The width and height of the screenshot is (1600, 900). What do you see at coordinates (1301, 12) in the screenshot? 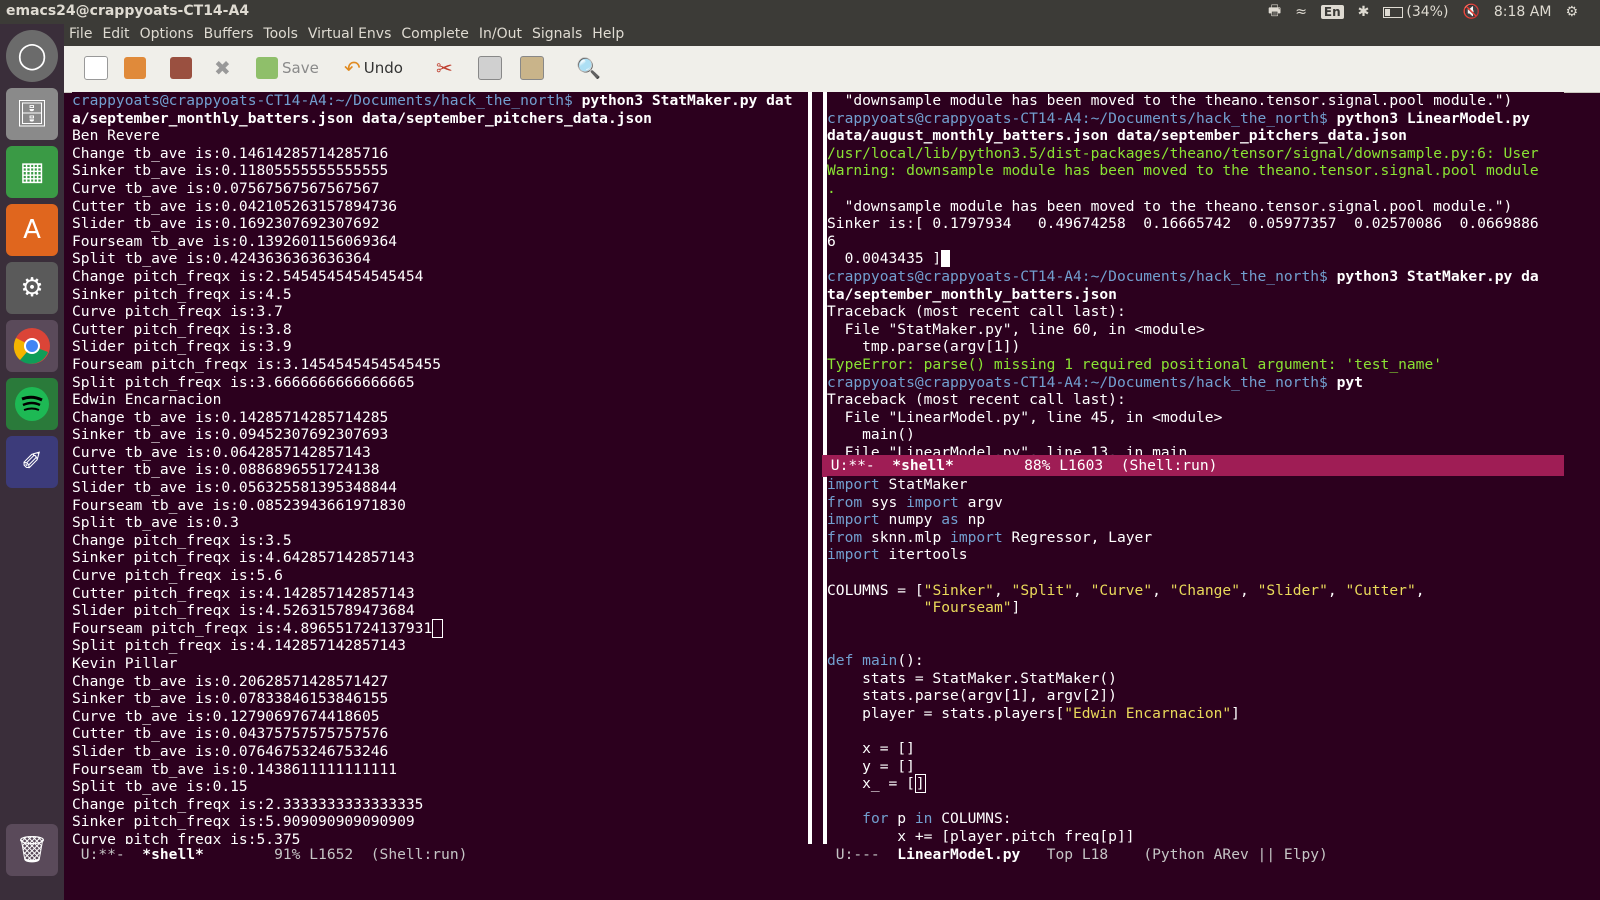
I see `wifi-icon: ≈` at bounding box center [1301, 12].